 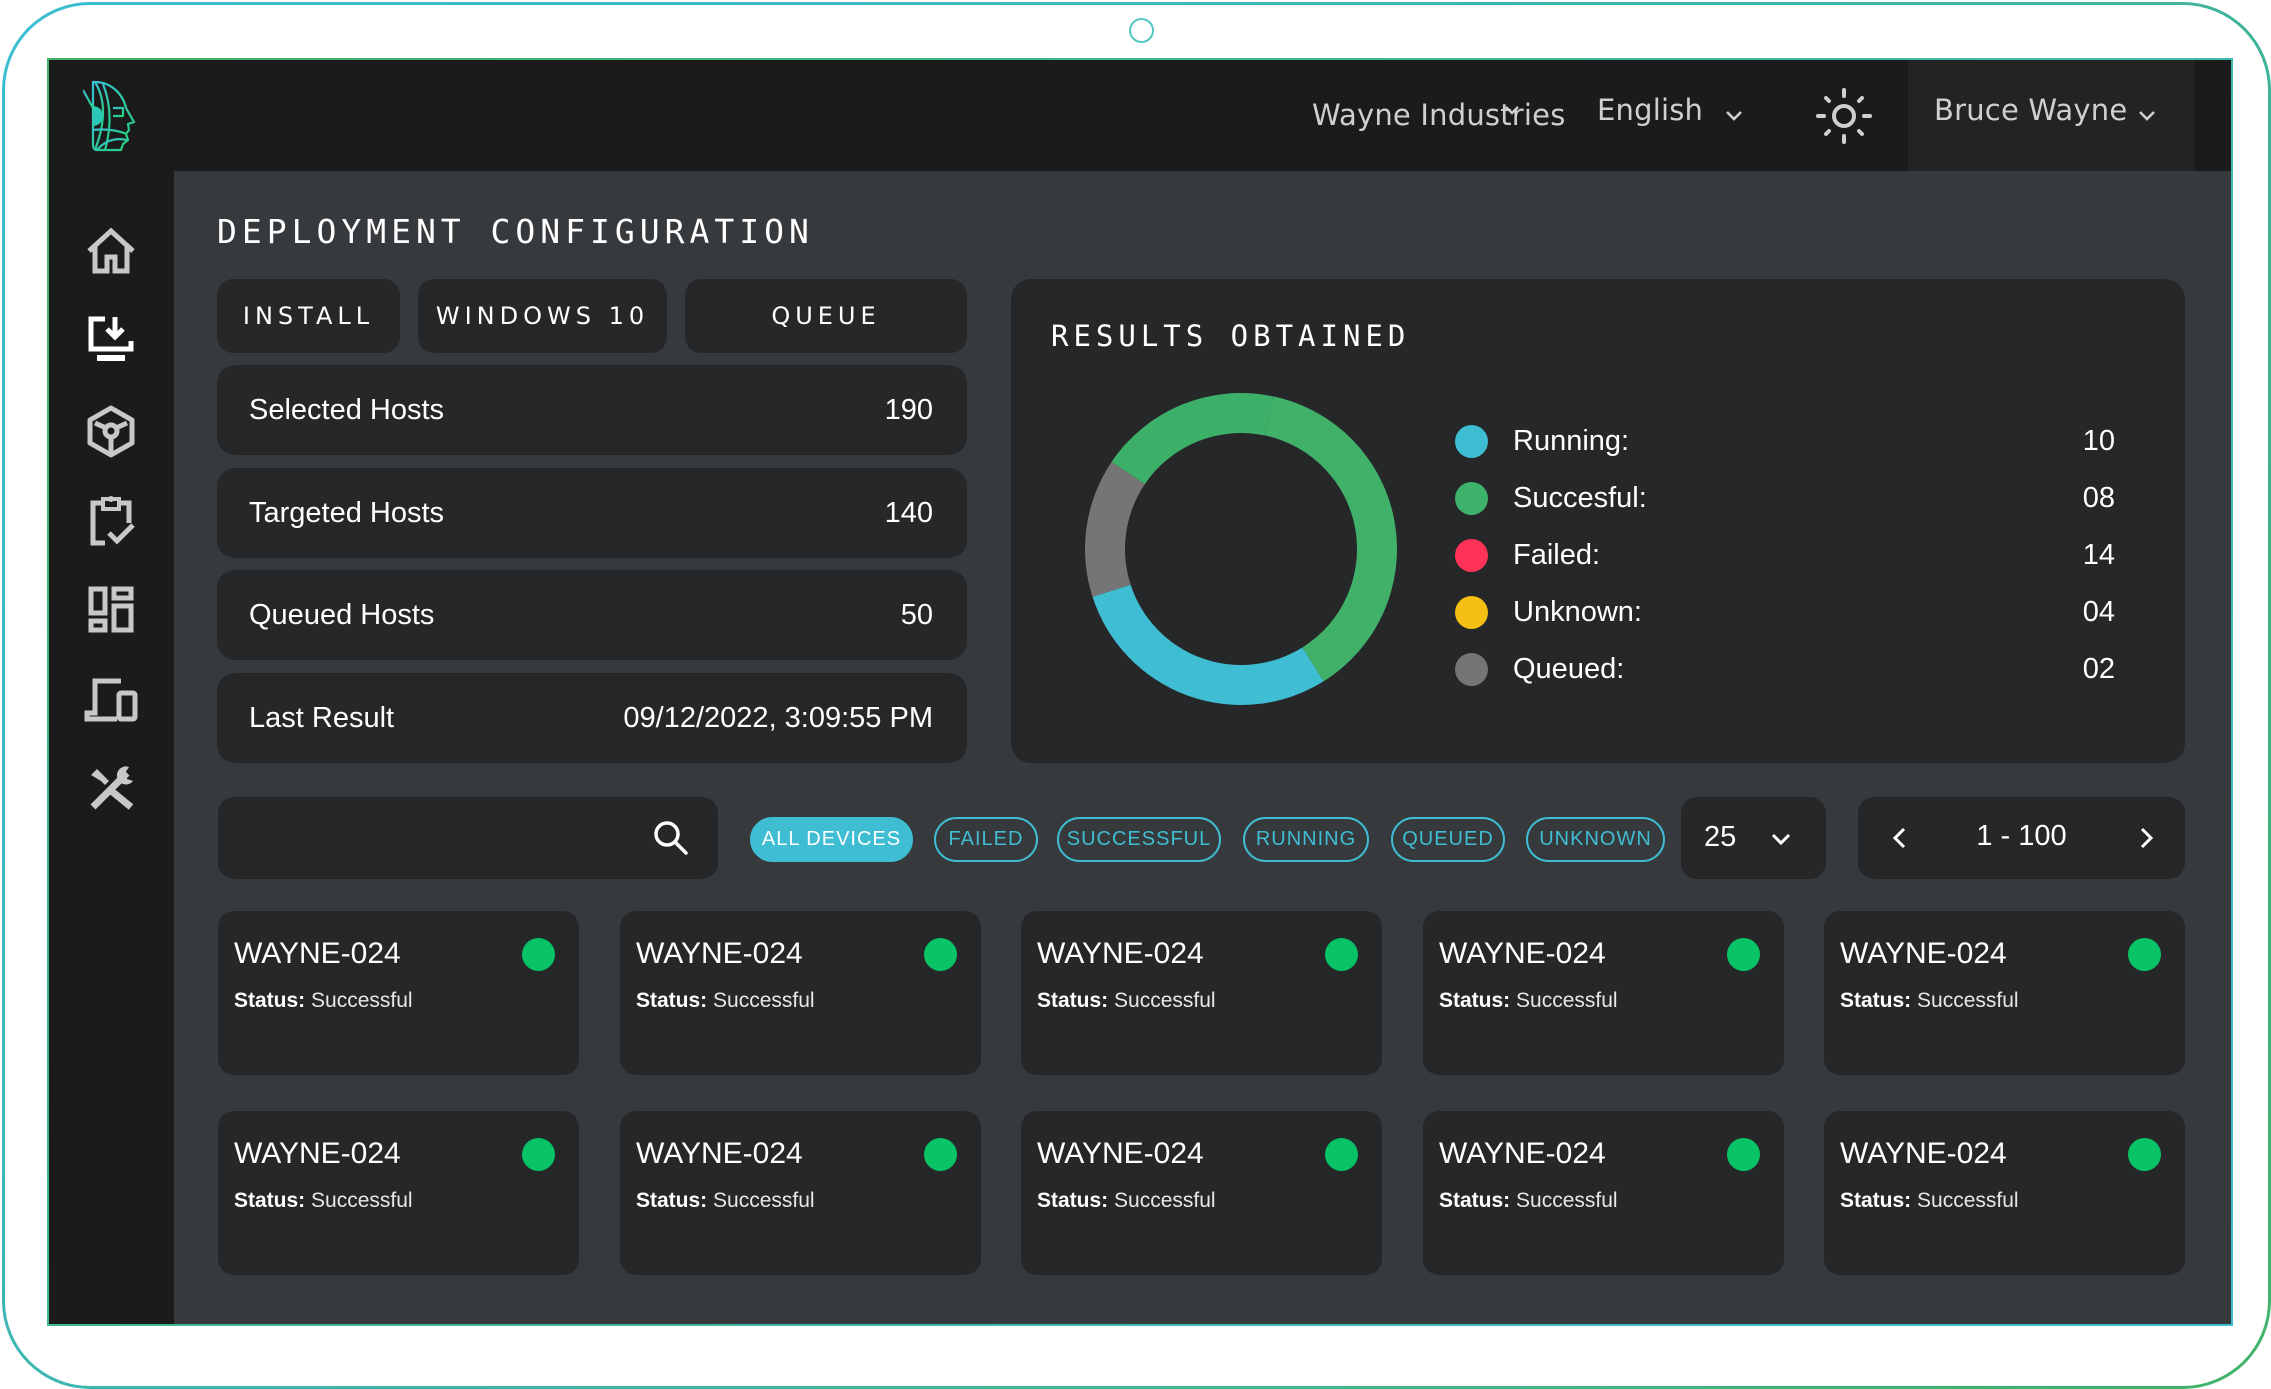 What do you see at coordinates (111, 251) in the screenshot?
I see `home-icon` at bounding box center [111, 251].